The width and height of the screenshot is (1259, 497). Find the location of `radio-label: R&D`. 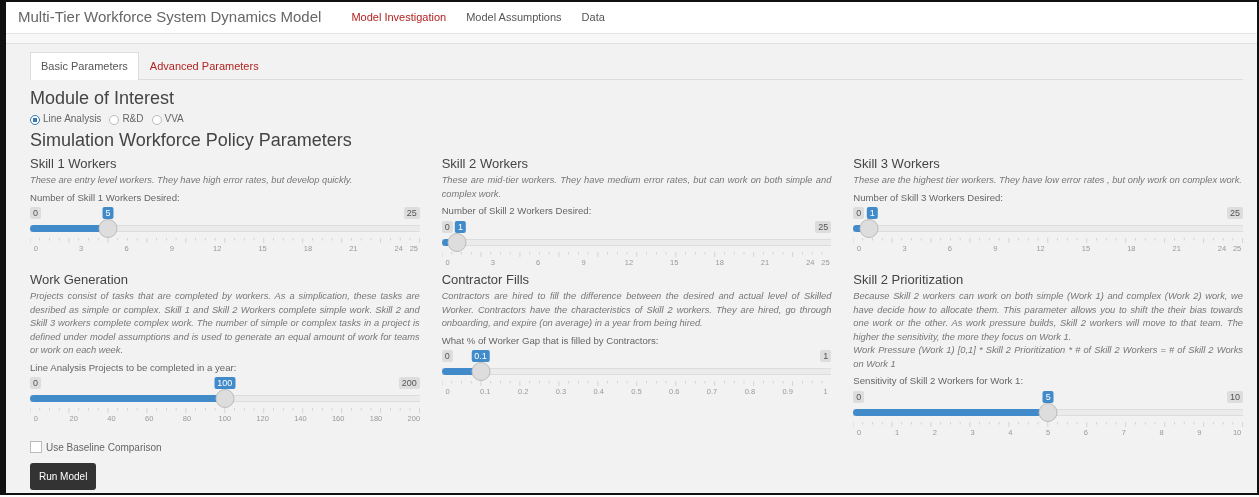

radio-label: R&D is located at coordinates (133, 119).